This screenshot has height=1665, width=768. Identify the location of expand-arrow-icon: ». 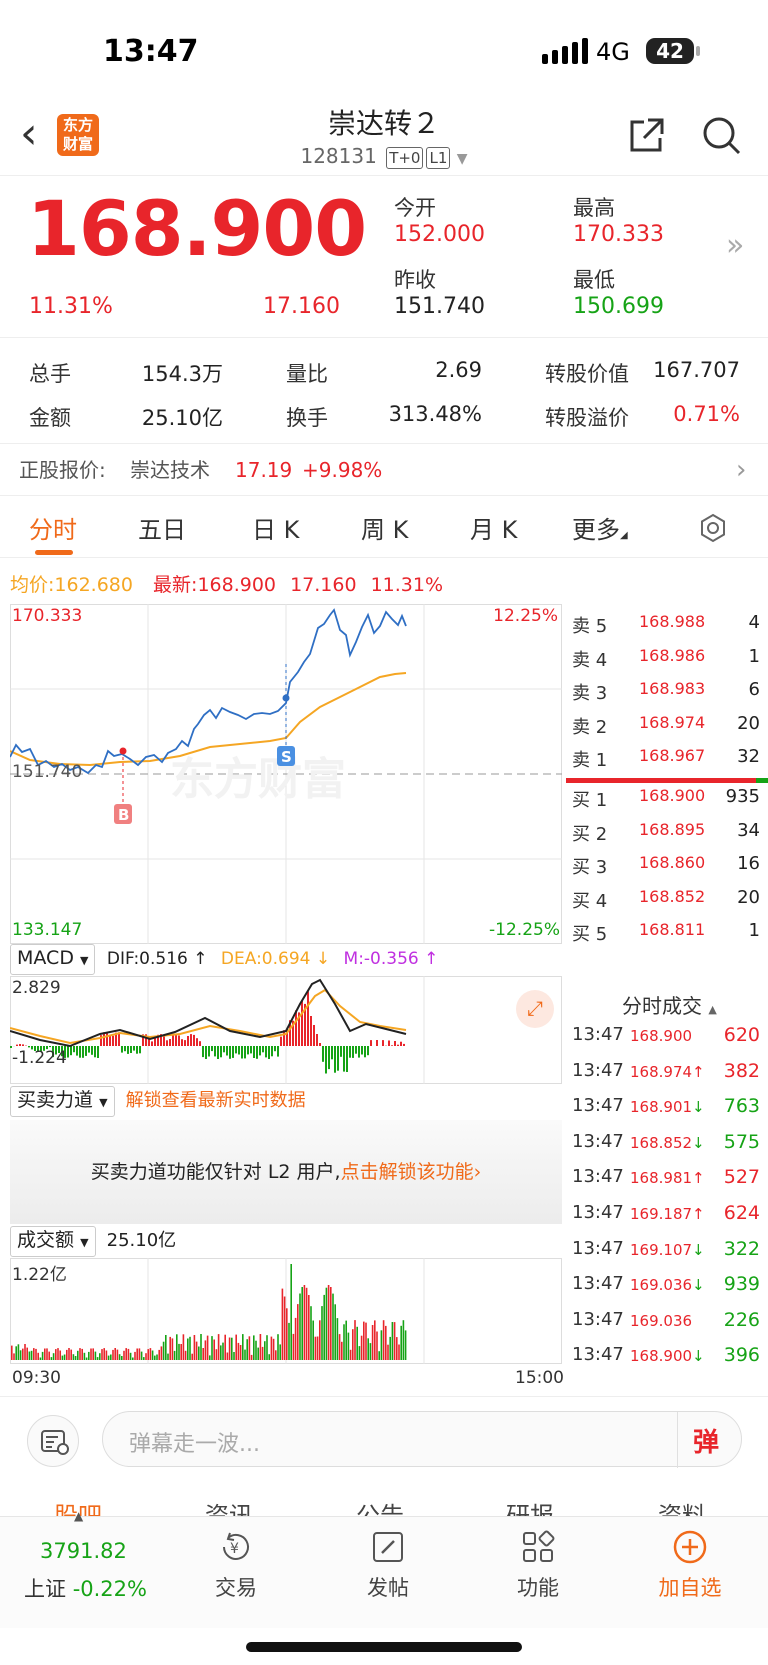
(735, 245).